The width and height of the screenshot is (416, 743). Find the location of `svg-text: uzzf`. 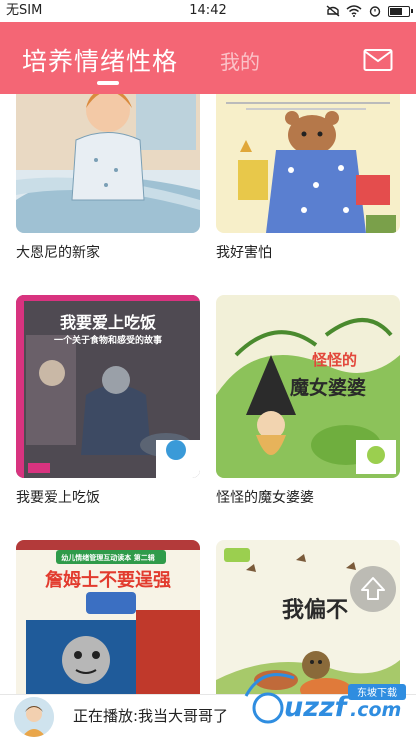

svg-text: uzzf is located at coordinates (317, 707).